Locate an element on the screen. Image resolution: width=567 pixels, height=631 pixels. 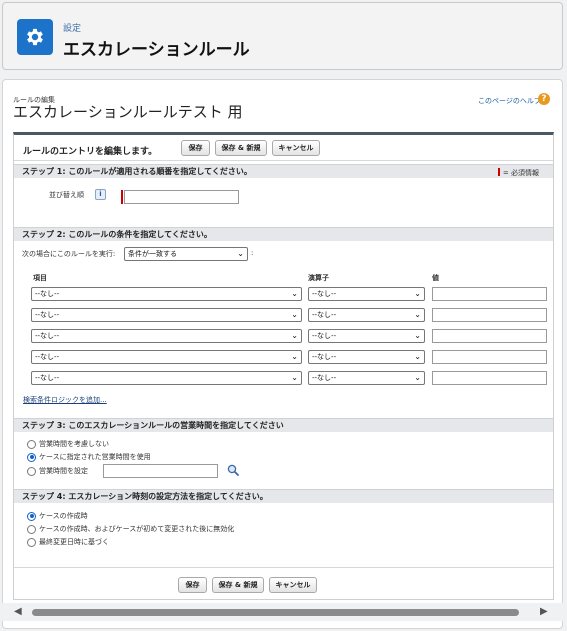
gear-icon is located at coordinates (35, 37).